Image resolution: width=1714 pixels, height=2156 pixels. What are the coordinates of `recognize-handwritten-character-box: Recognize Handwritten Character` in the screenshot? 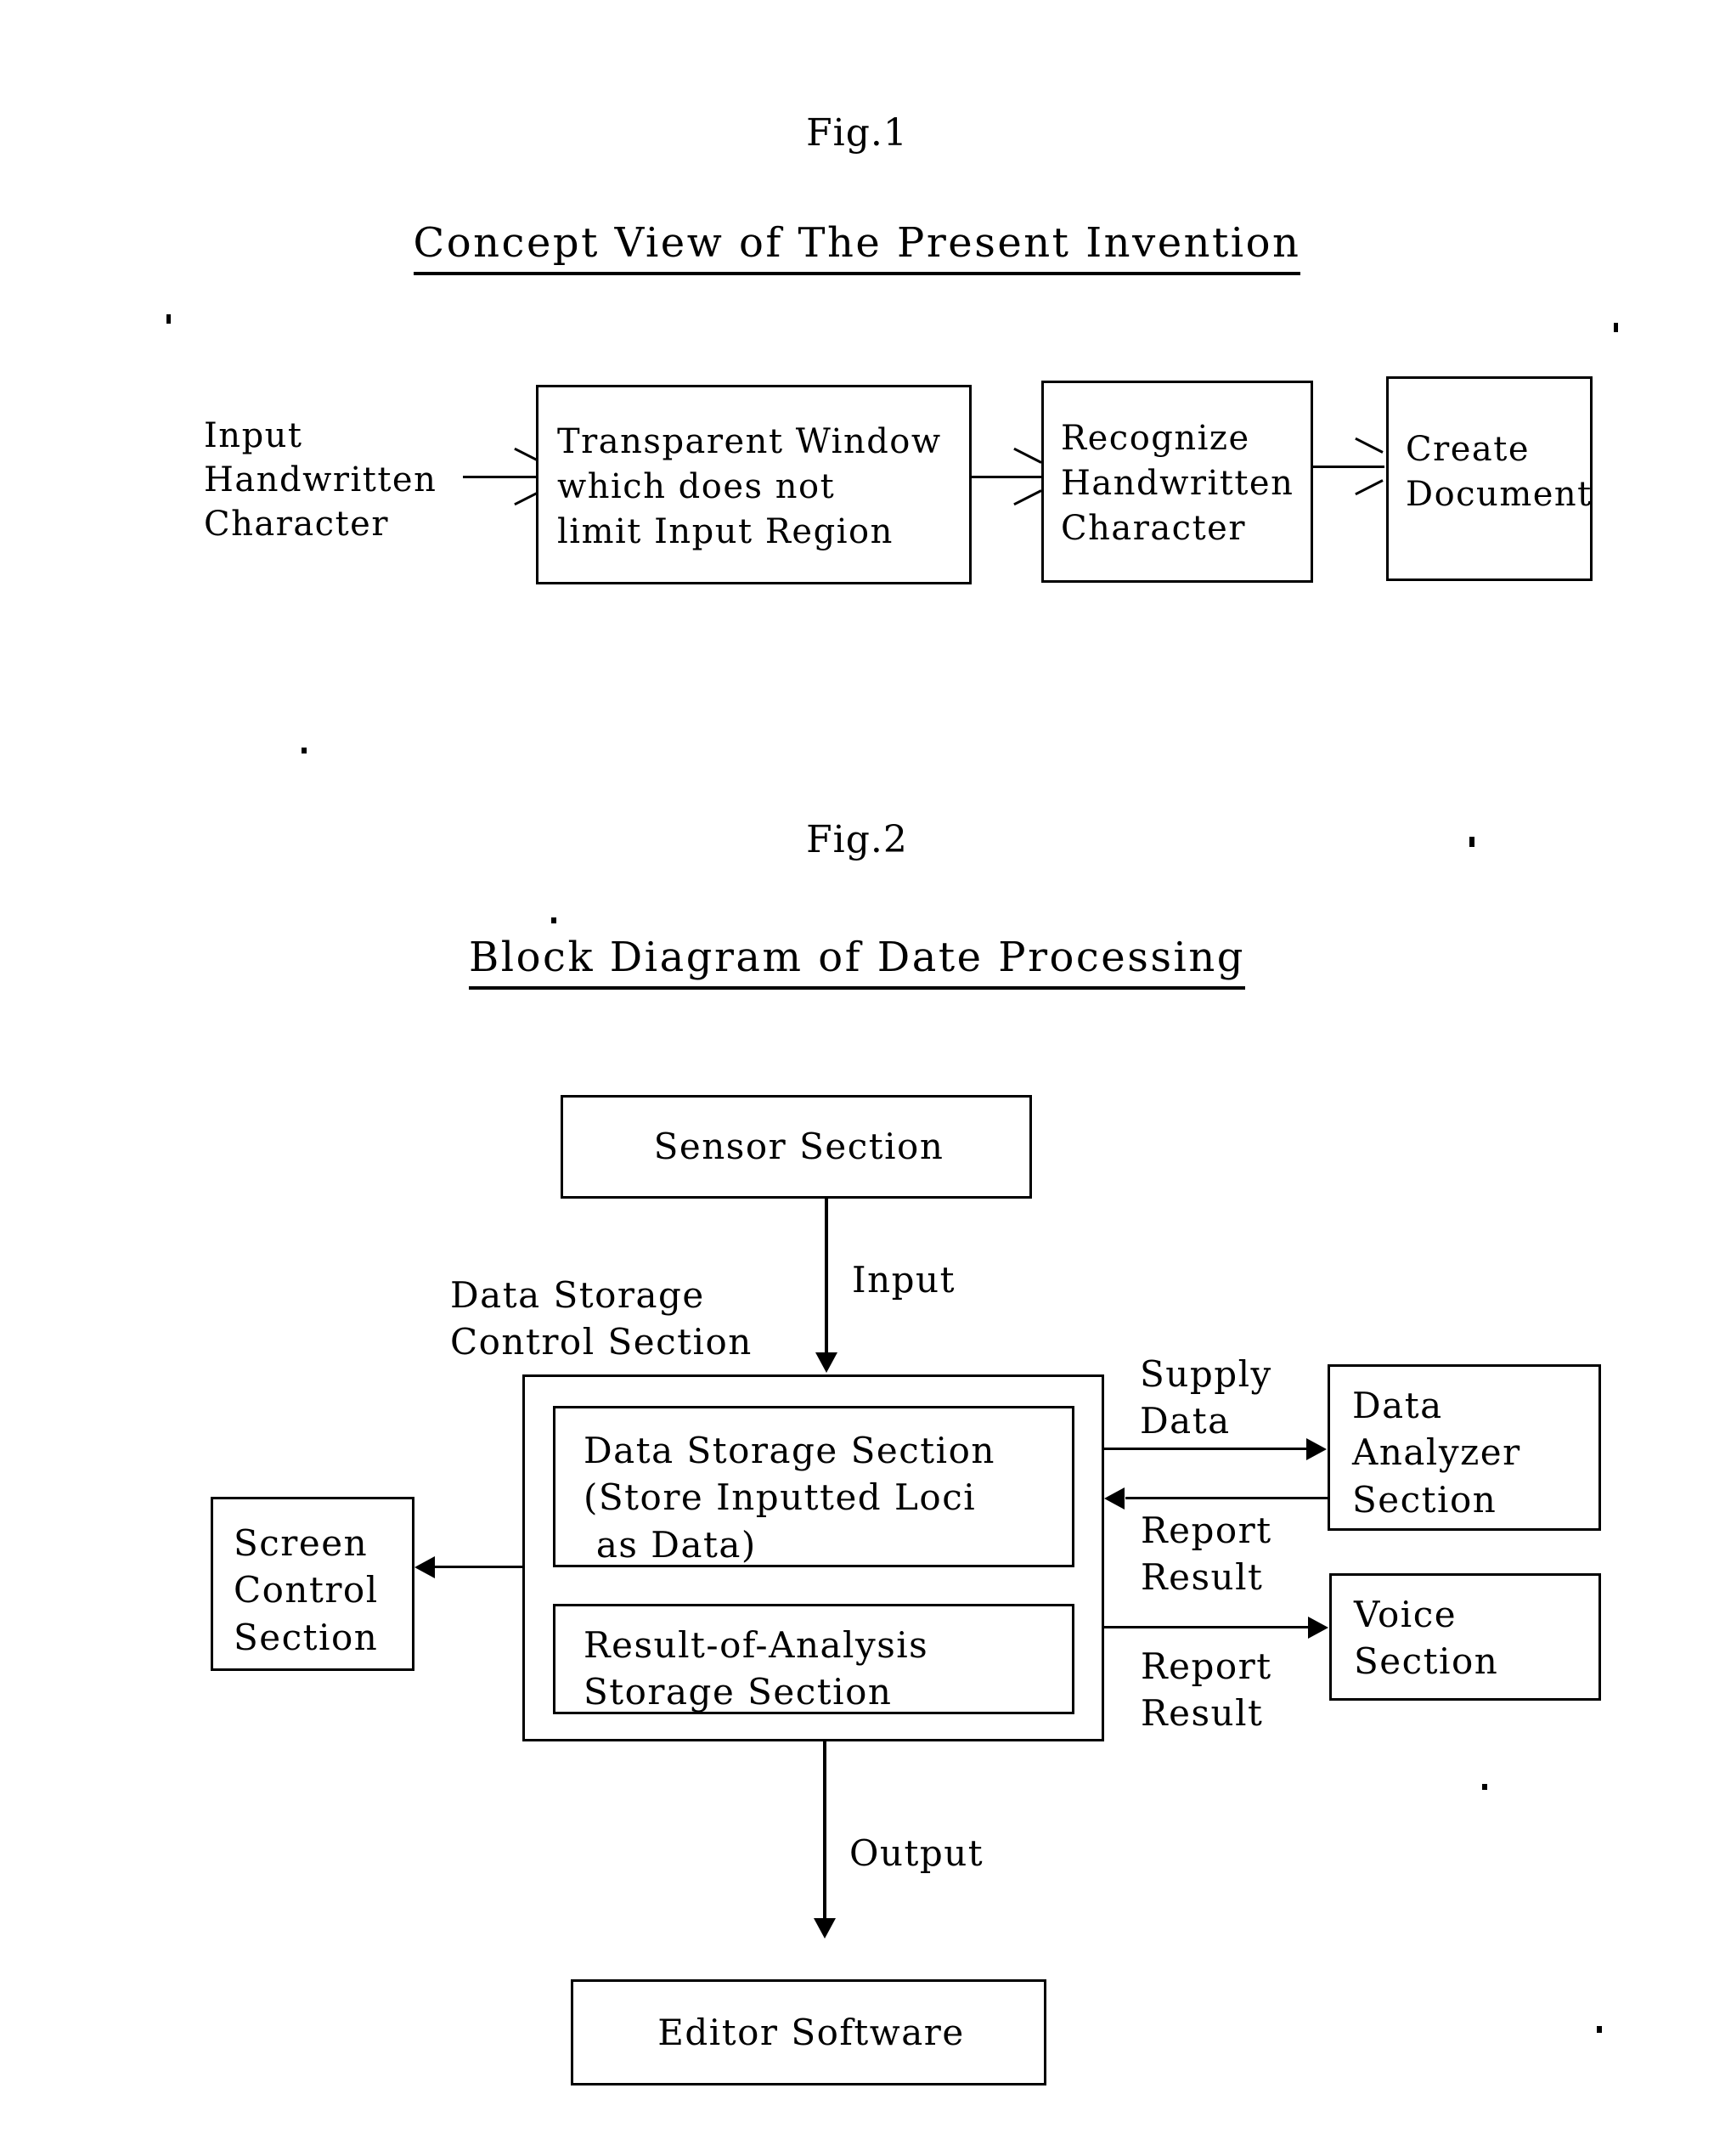 It's located at (1177, 482).